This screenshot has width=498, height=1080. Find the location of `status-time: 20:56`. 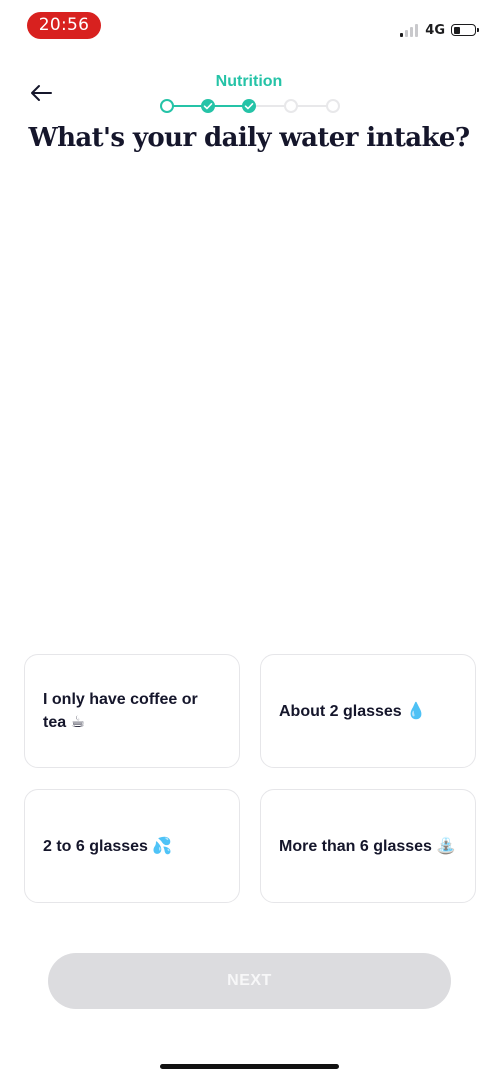

status-time: 20:56 is located at coordinates (64, 25).